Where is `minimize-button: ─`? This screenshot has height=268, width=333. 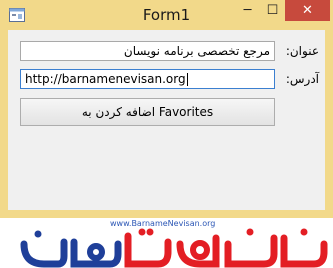
minimize-button: ─ is located at coordinates (247, 10).